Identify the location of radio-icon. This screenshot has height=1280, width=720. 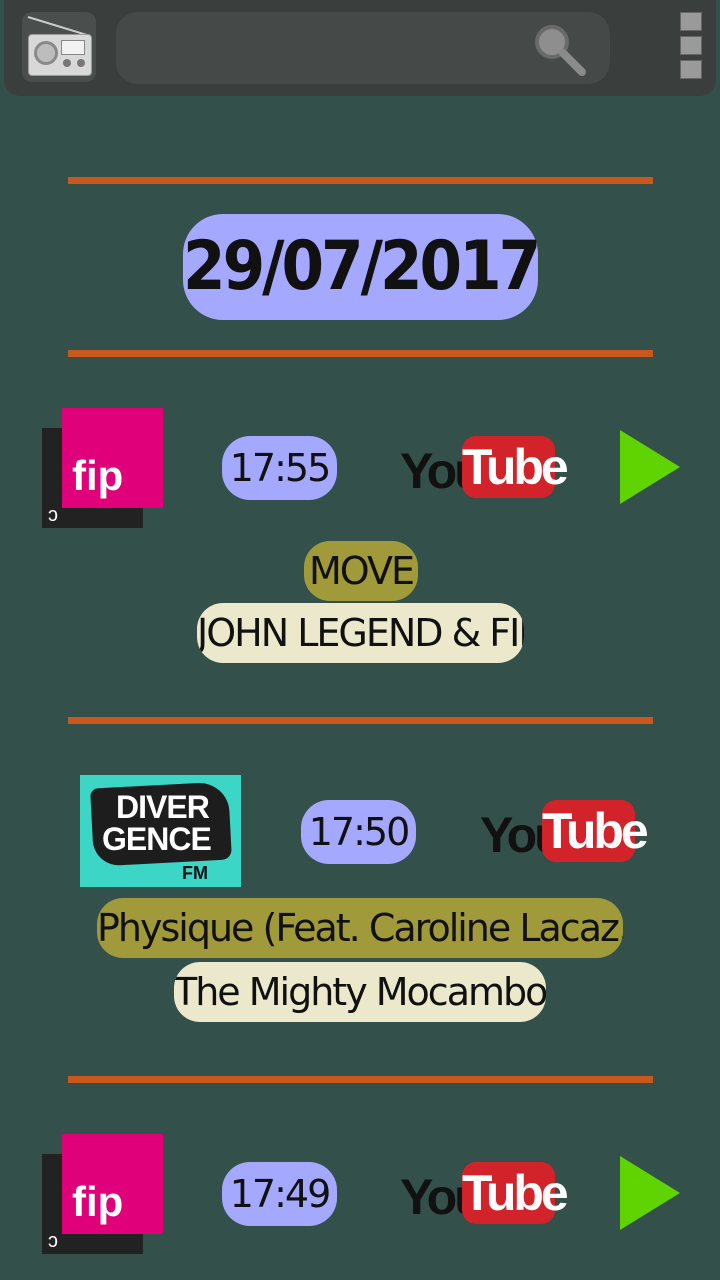
(59, 47).